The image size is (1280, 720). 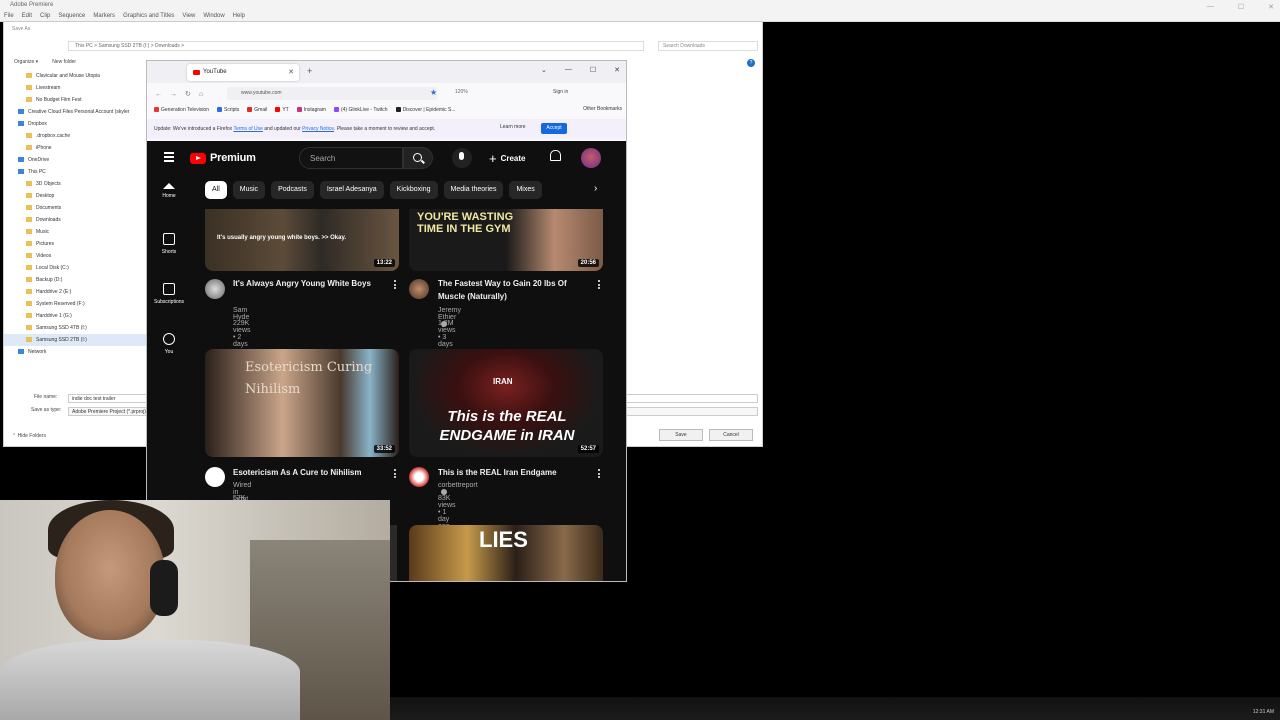 I want to click on chevron-right-icon: ›, so click(x=595, y=188).